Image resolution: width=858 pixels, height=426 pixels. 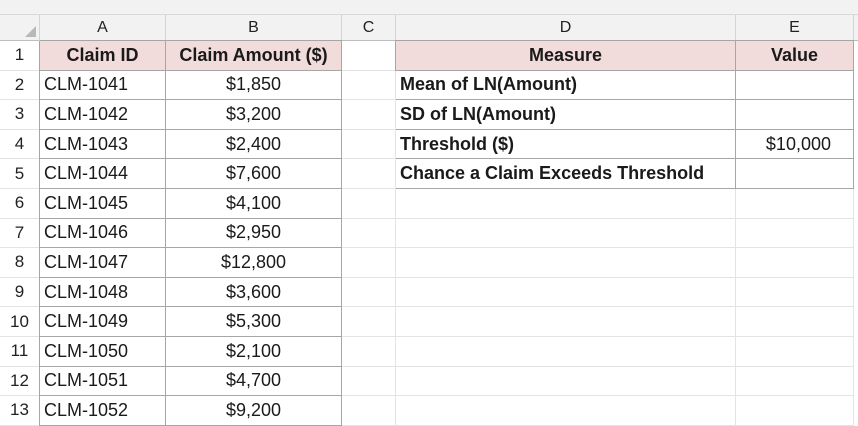 I want to click on claim-amount-cell: $4,700, so click(x=253, y=381).